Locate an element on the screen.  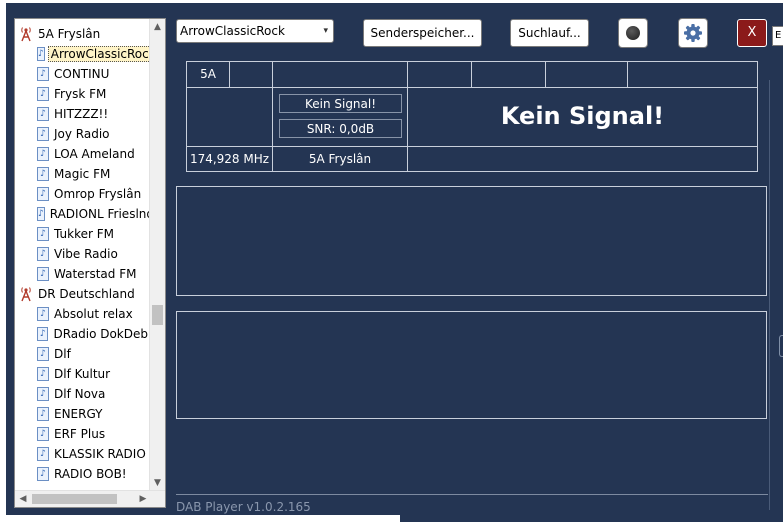
tree-station-item: ♪ Dlf Kultur is located at coordinates (82, 374).